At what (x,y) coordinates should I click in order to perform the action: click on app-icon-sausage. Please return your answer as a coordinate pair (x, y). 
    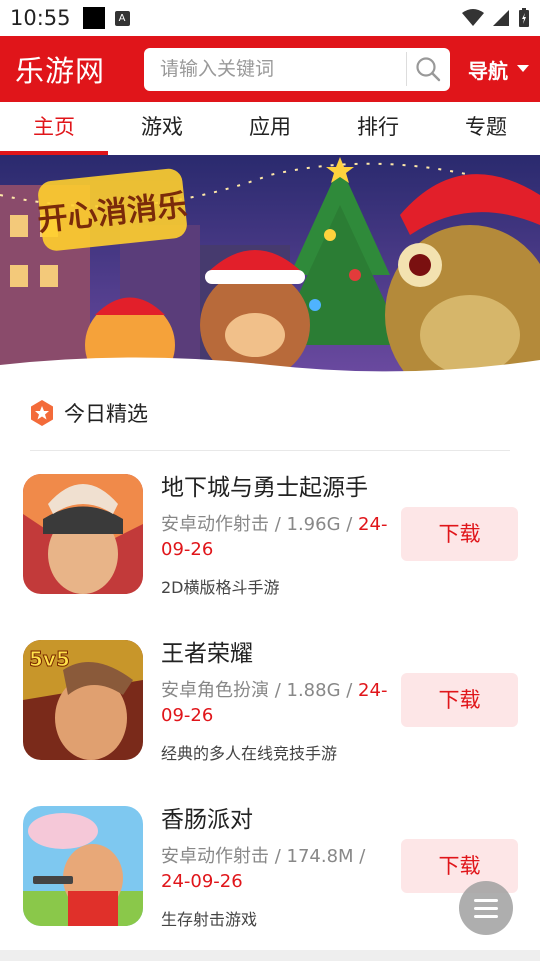
    Looking at the image, I should click on (83, 866).